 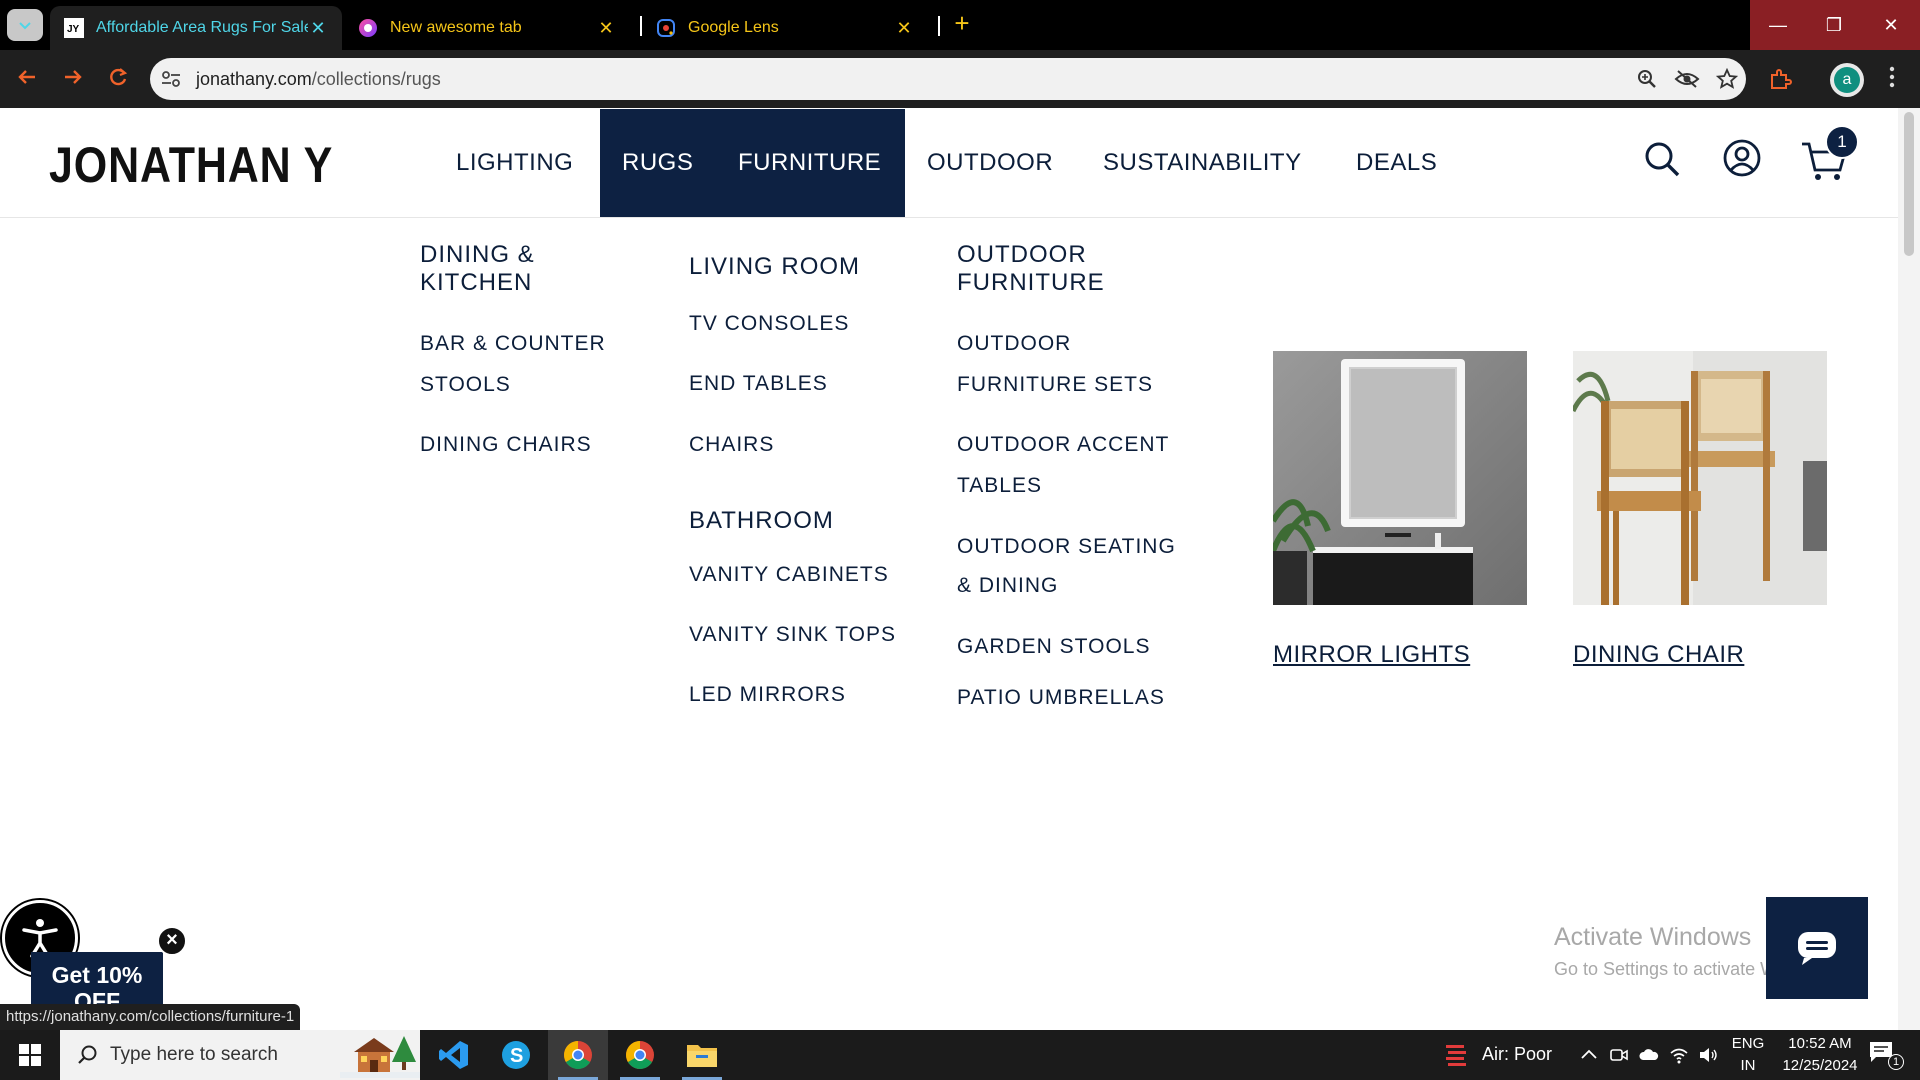 I want to click on menu-item-outdoor-seating: OUTDOOR SEATING, so click(x=1066, y=547).